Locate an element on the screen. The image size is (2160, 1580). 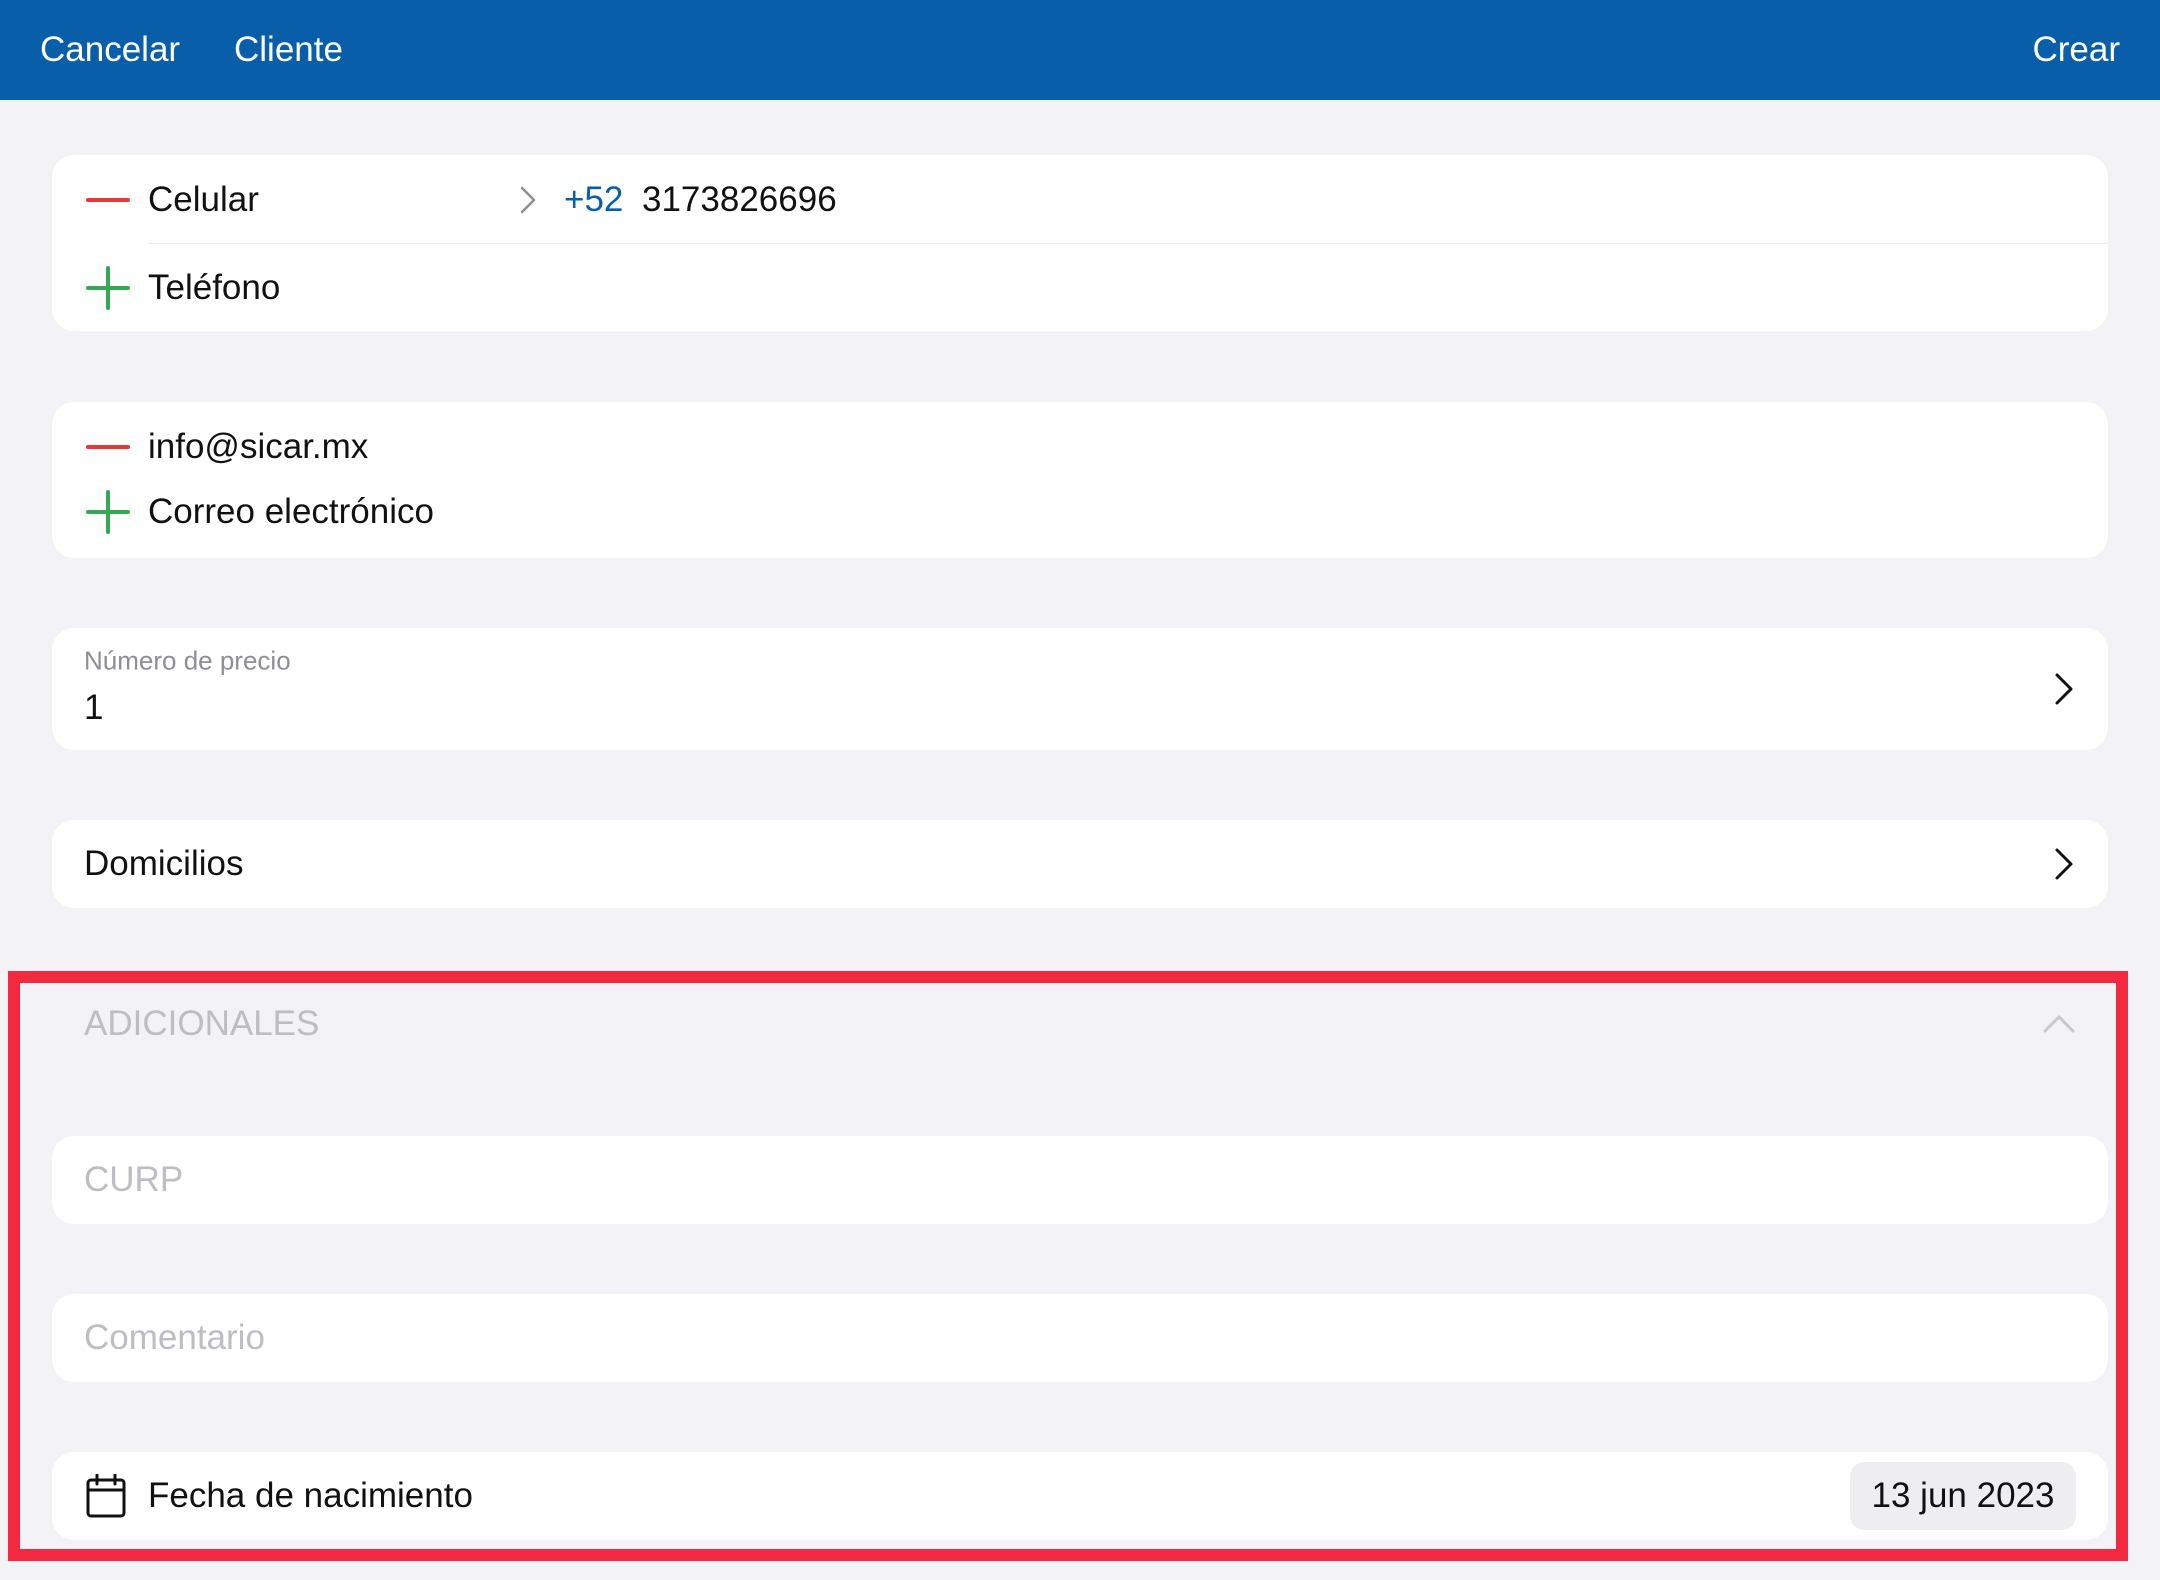
phones-card: Celular +52 3173826696 Teléfono is located at coordinates (1080, 243).